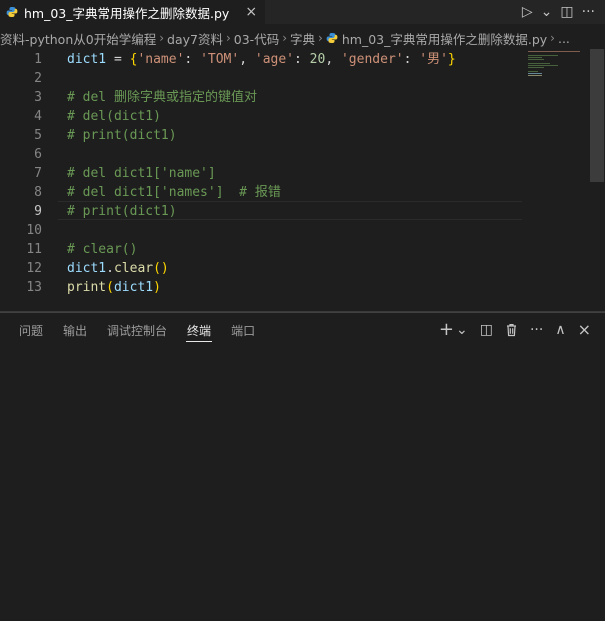  I want to click on editor-tab: hm_03_字典常用操作之删除数据.py ×, so click(133, 12).